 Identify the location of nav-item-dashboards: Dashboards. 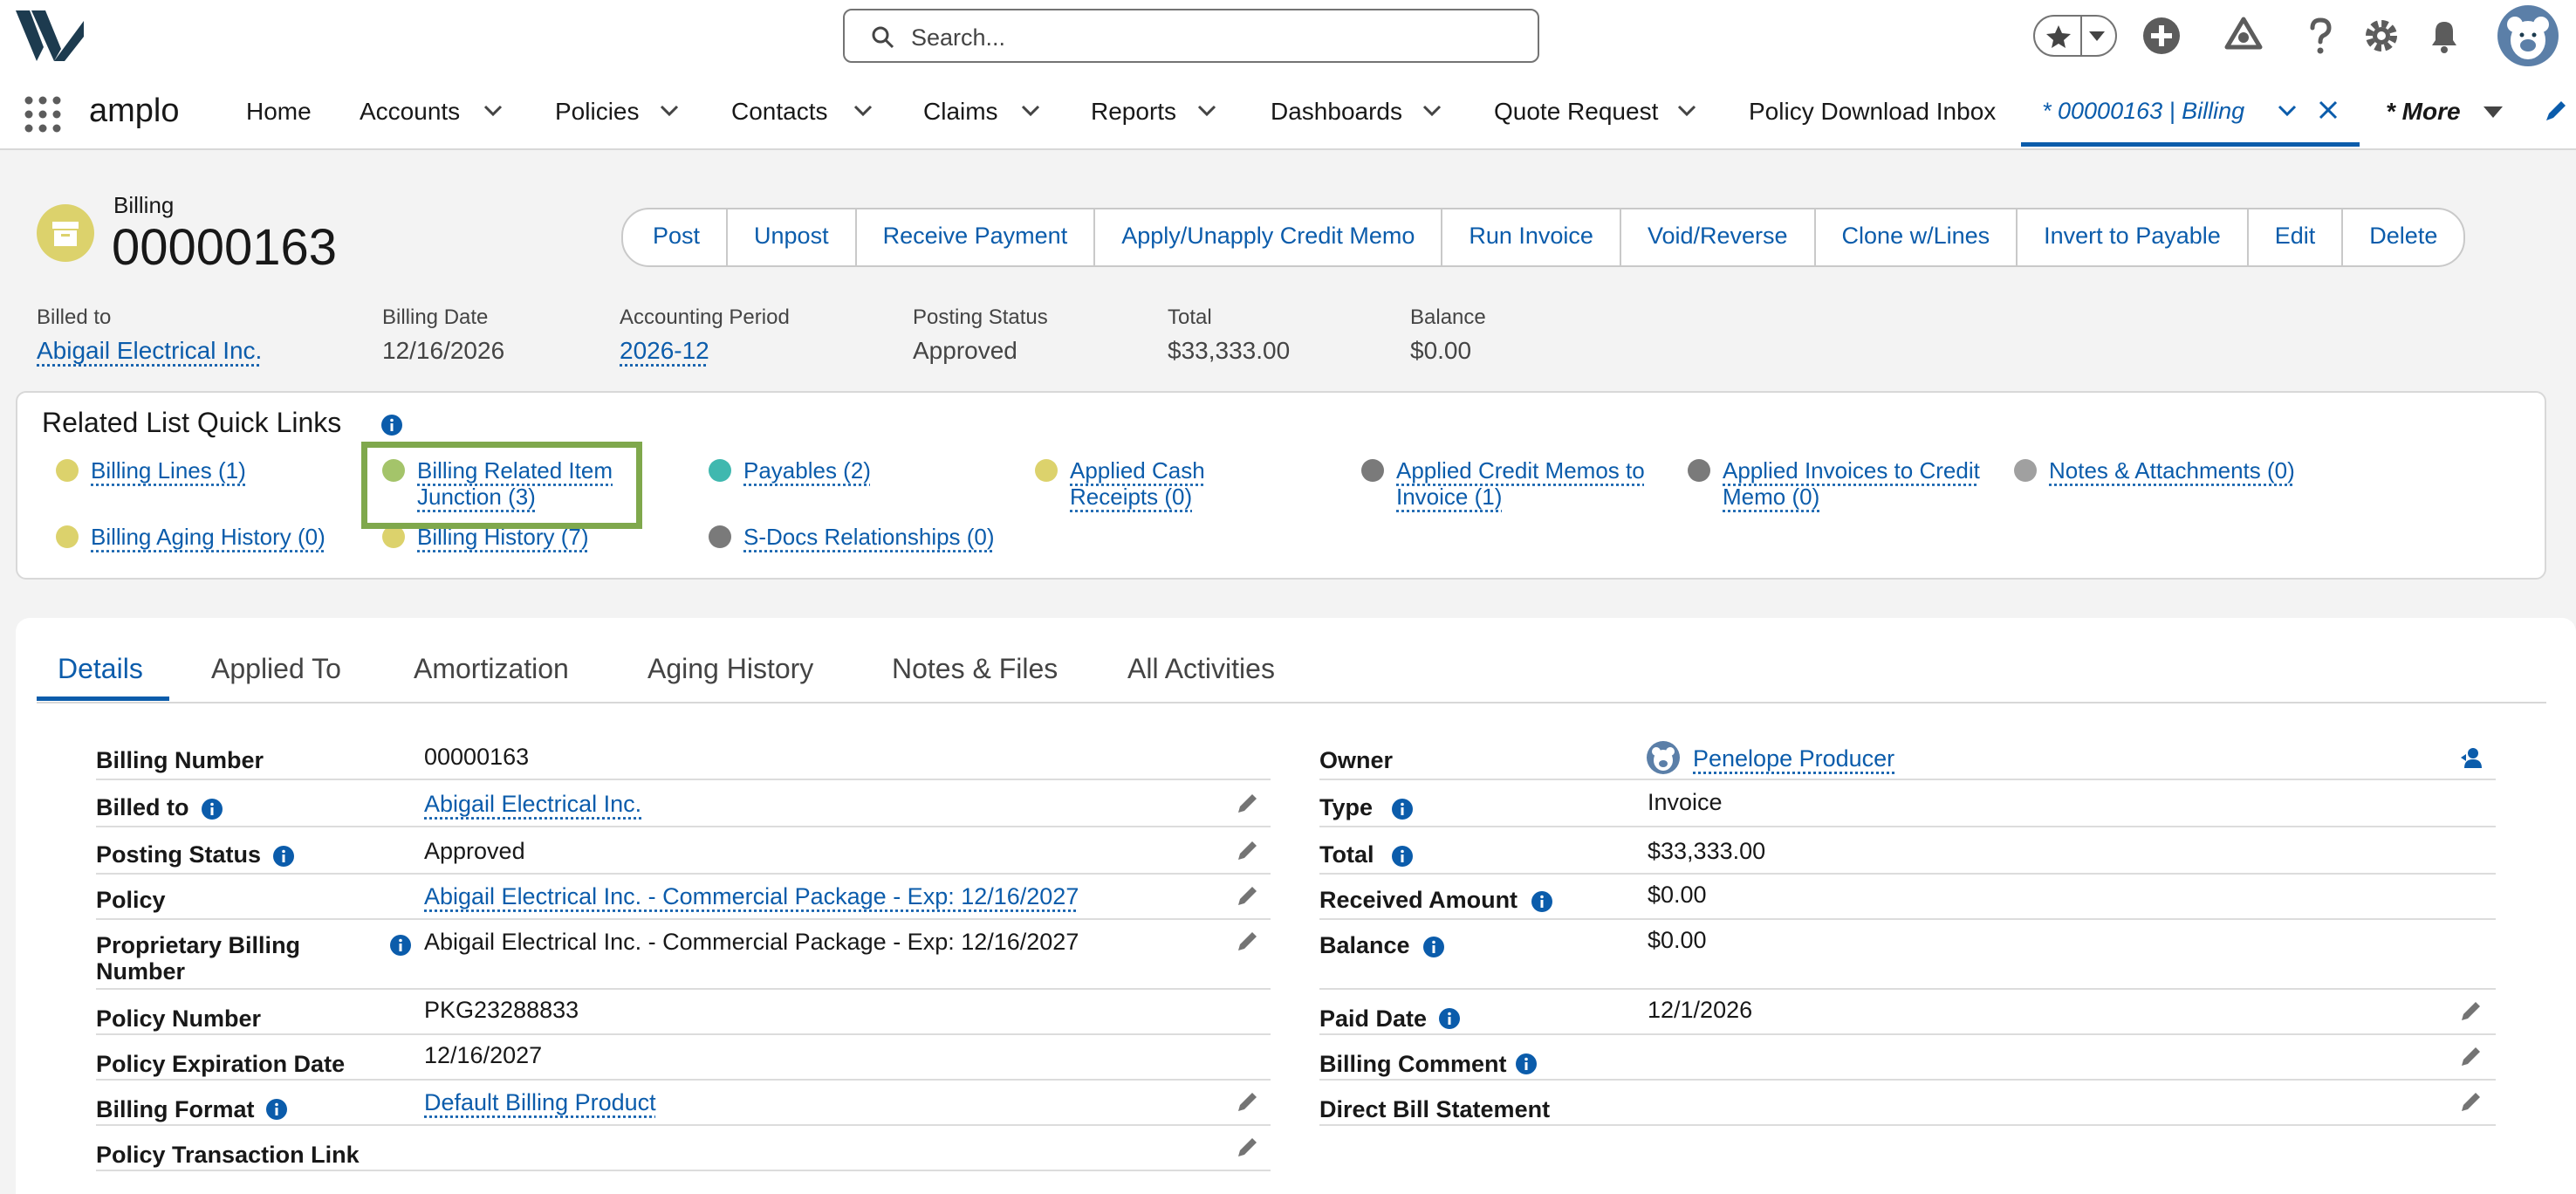
(1336, 112).